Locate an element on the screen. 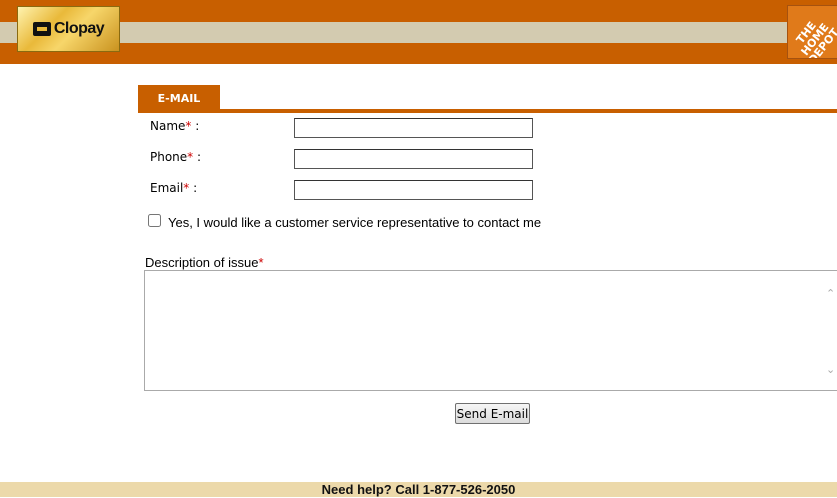  description-label: Description of issue* is located at coordinates (204, 262).